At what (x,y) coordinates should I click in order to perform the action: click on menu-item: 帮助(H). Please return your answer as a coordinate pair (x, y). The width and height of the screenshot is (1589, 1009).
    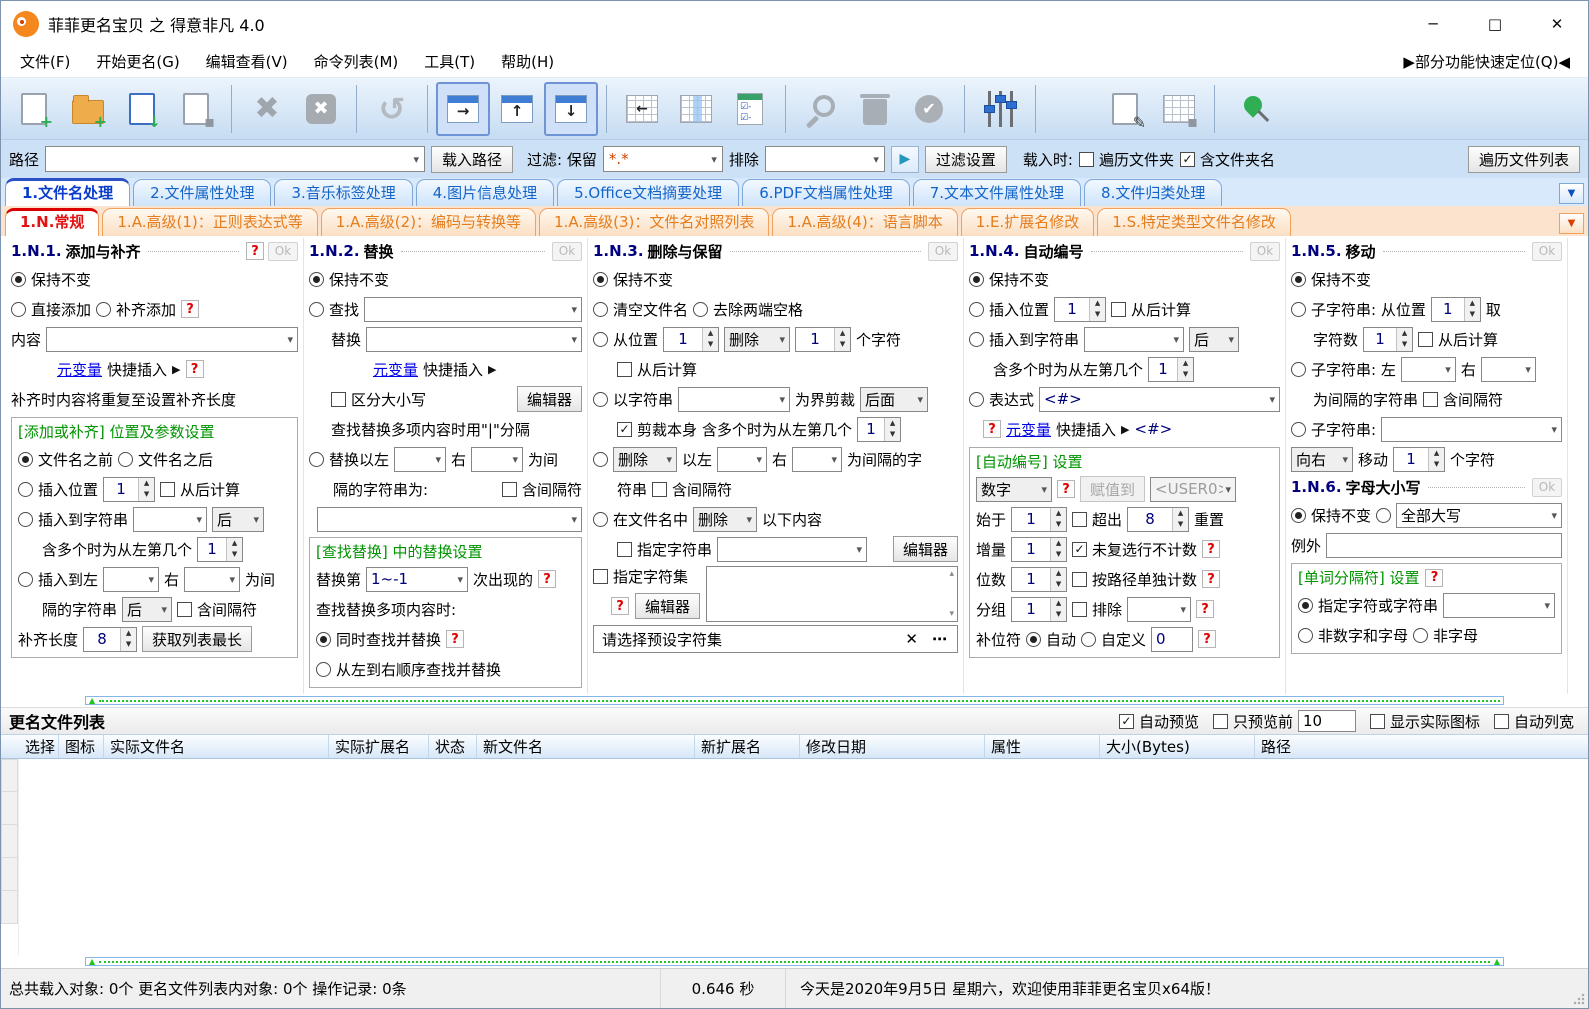
    Looking at the image, I should click on (527, 61).